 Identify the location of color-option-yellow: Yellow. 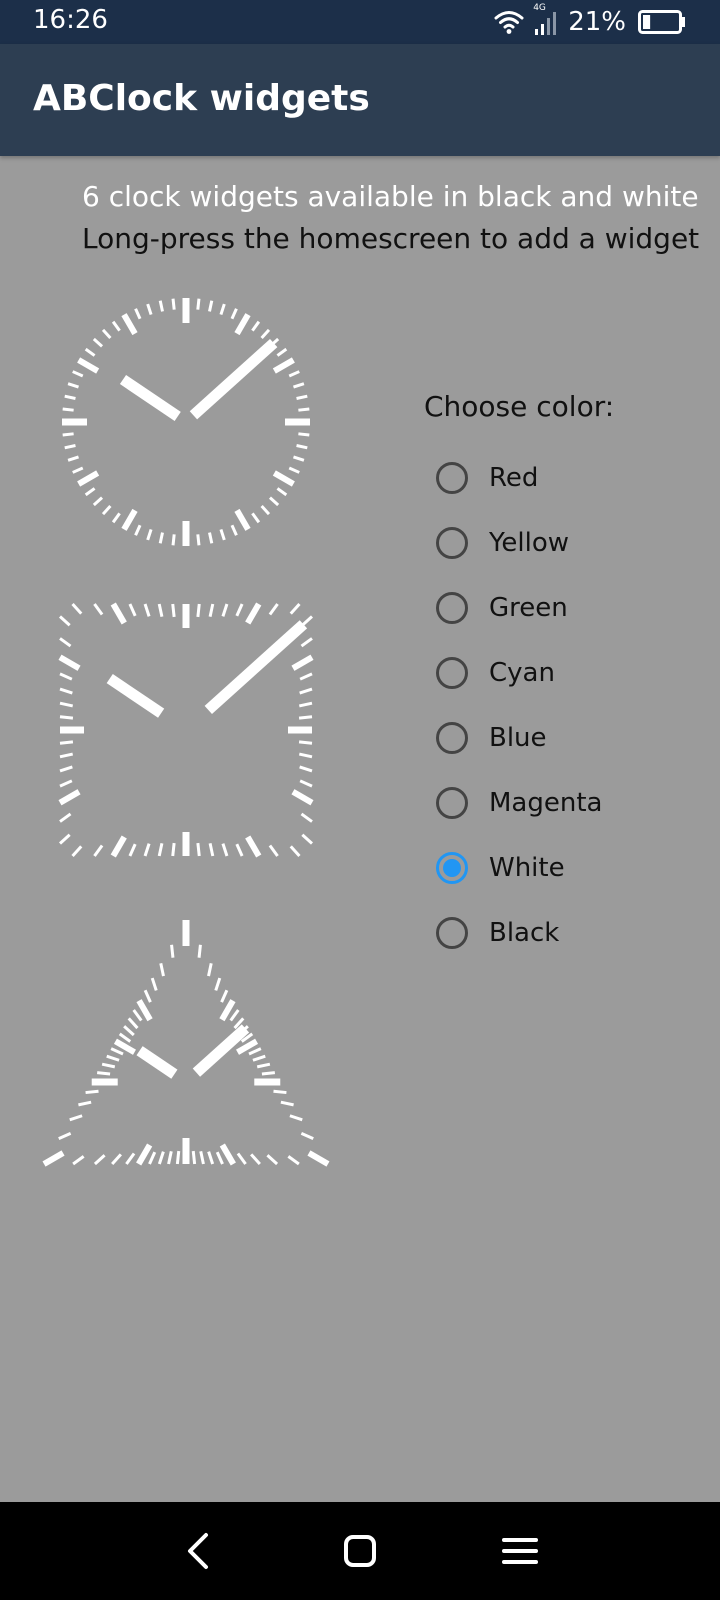
(519, 542).